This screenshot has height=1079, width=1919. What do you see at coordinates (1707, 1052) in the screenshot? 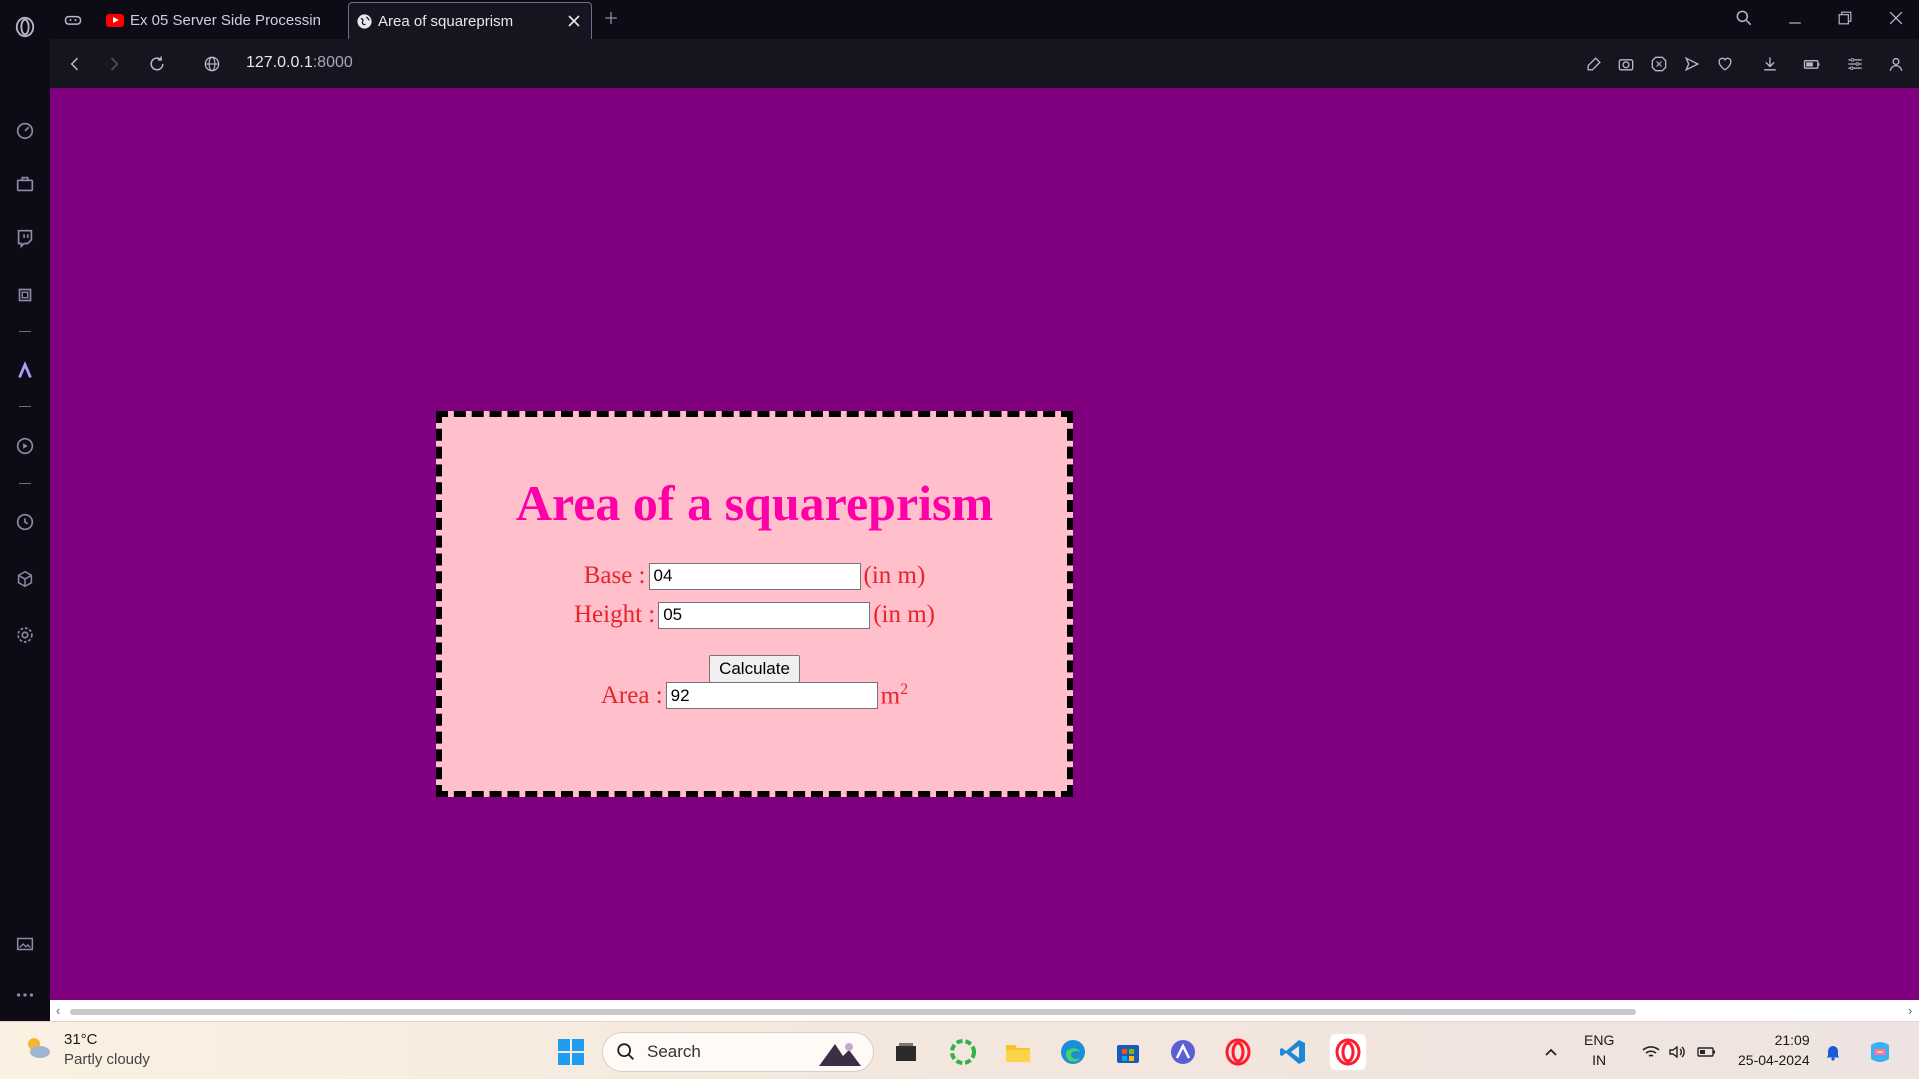
I see `battery-icon` at bounding box center [1707, 1052].